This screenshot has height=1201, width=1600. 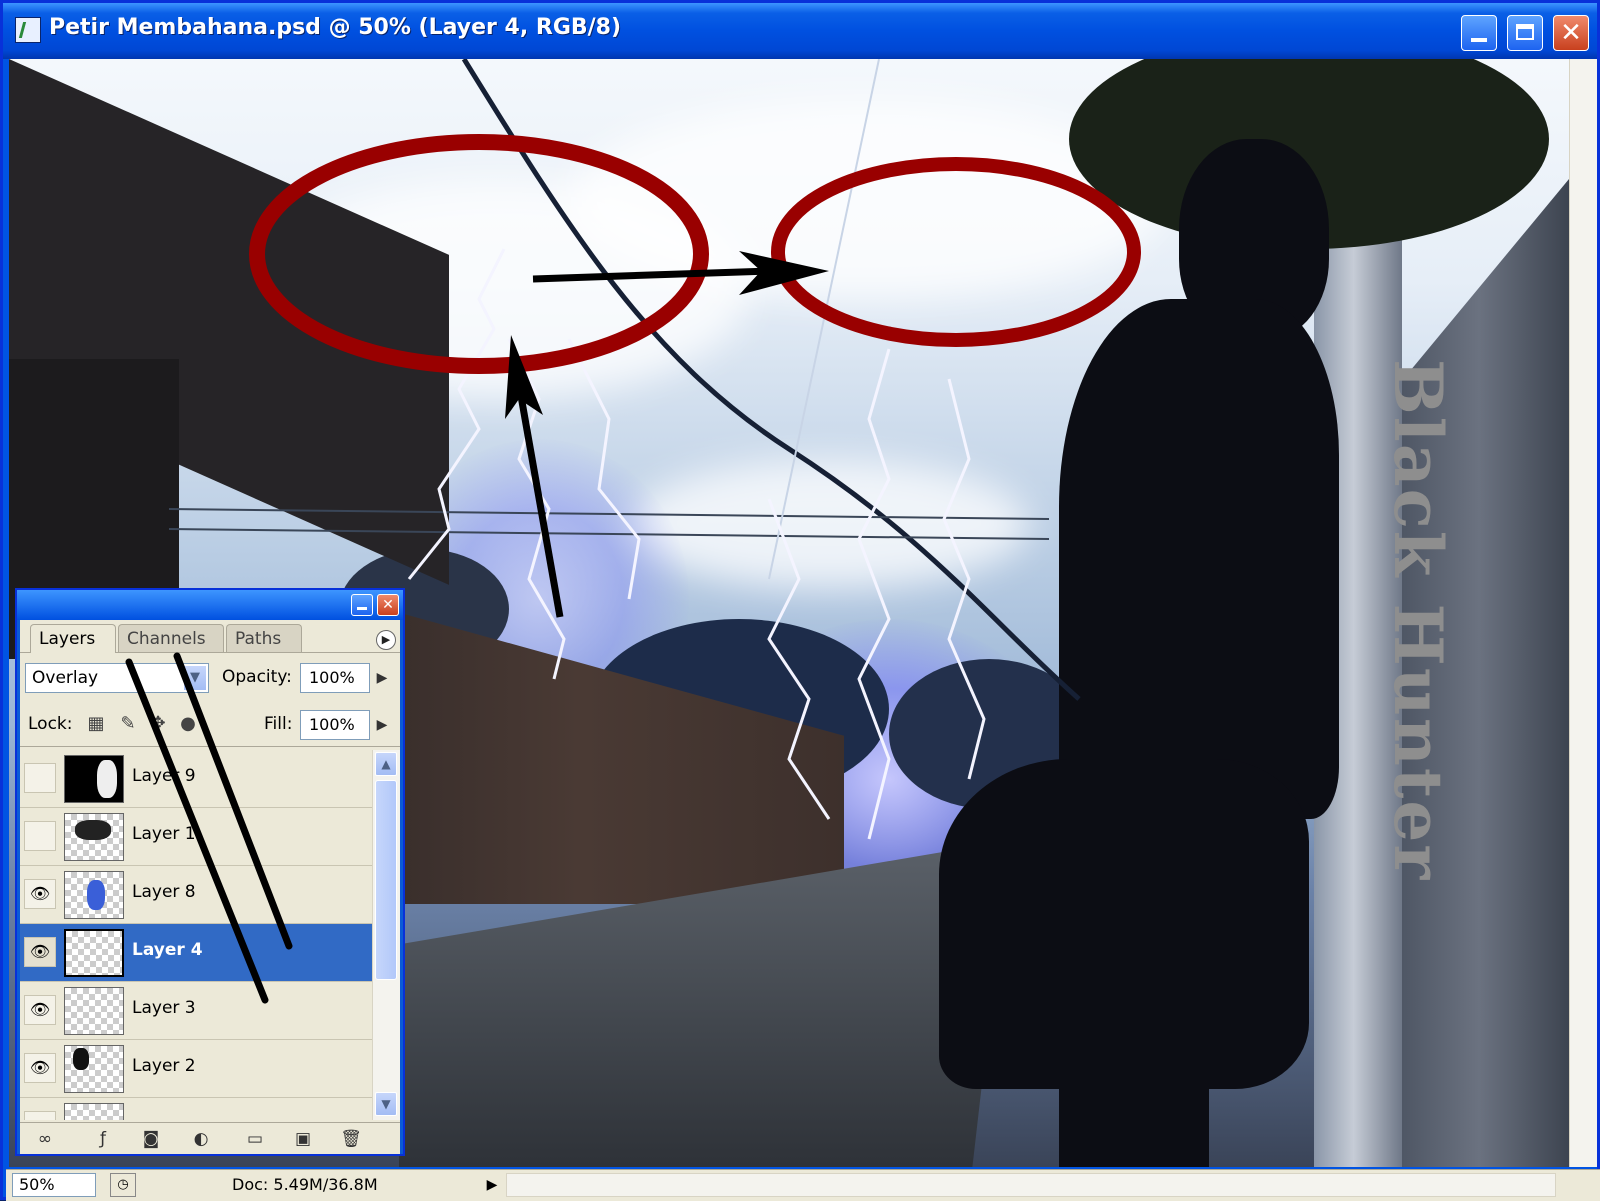 I want to click on maximize-button, so click(x=1525, y=33).